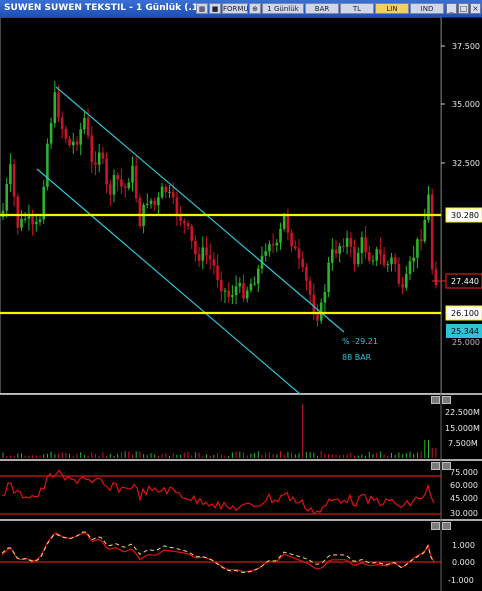 The height and width of the screenshot is (591, 482). I want to click on macd-tick: 0.000, so click(463, 562).